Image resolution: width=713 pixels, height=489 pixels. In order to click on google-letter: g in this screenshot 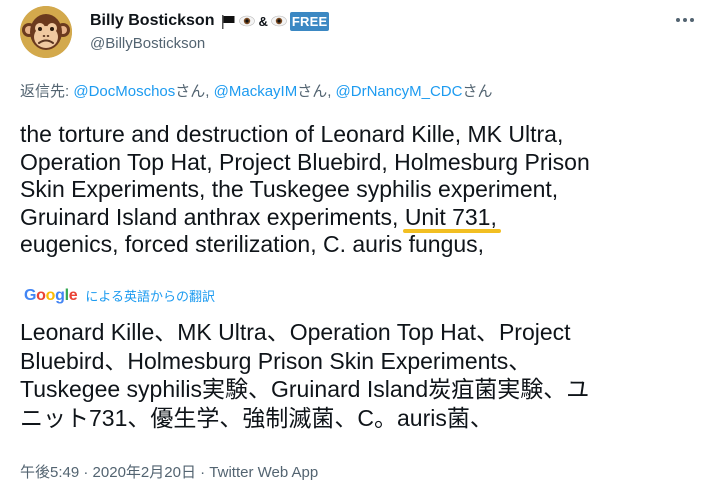, I will do `click(60, 295)`.